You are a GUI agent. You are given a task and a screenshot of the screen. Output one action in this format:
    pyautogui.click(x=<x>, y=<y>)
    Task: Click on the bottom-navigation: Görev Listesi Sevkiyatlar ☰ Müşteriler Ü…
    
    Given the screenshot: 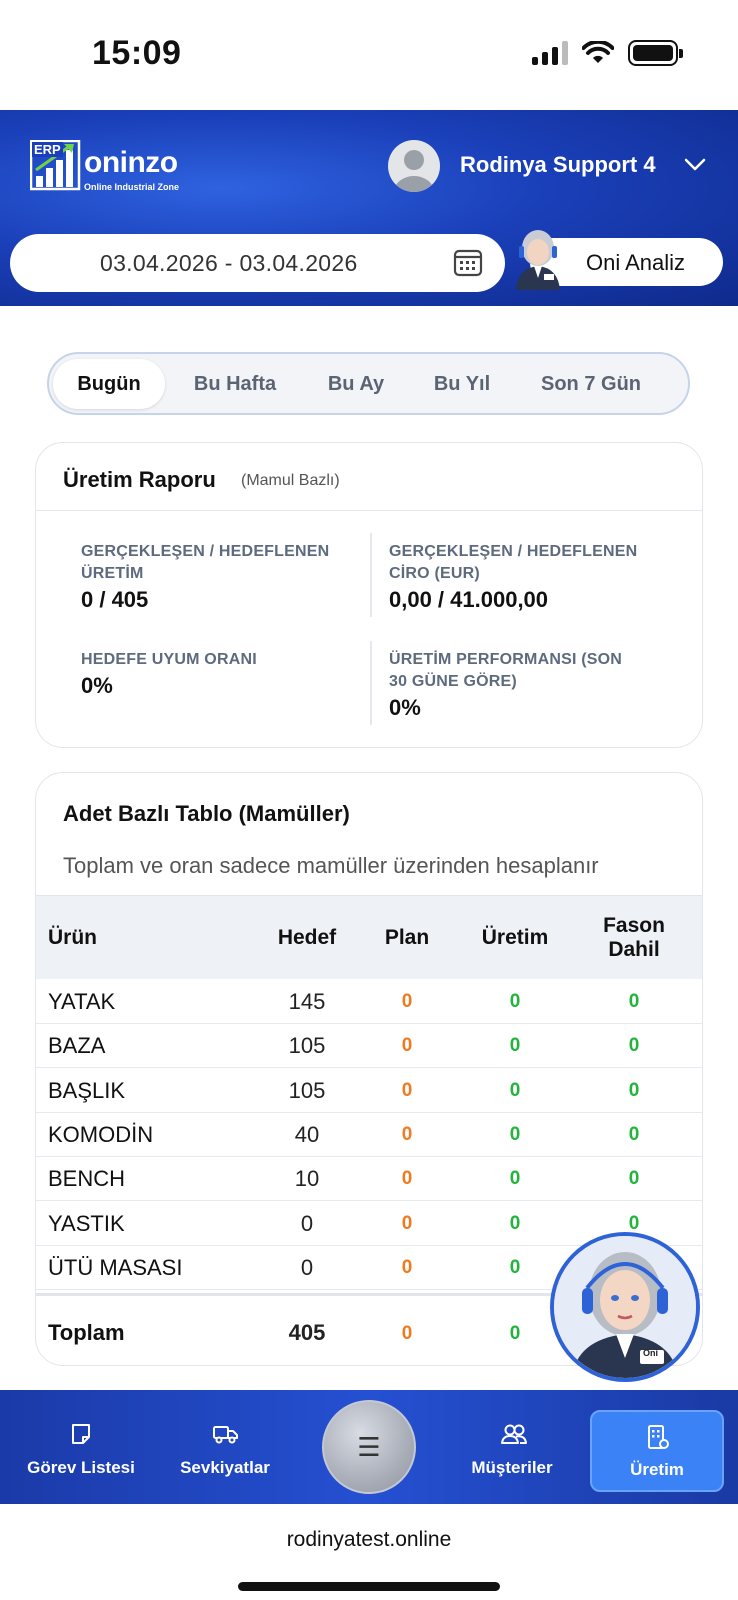 What is the action you would take?
    pyautogui.click(x=369, y=1447)
    